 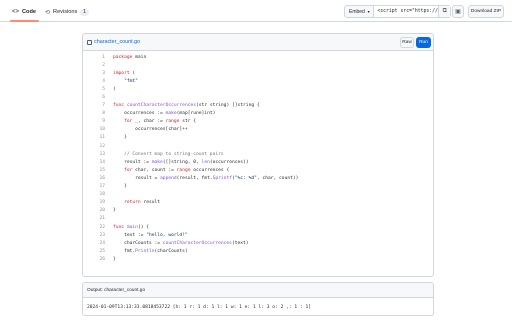 What do you see at coordinates (258, 42) in the screenshot?
I see `file-header: character_count.go Raw Run` at bounding box center [258, 42].